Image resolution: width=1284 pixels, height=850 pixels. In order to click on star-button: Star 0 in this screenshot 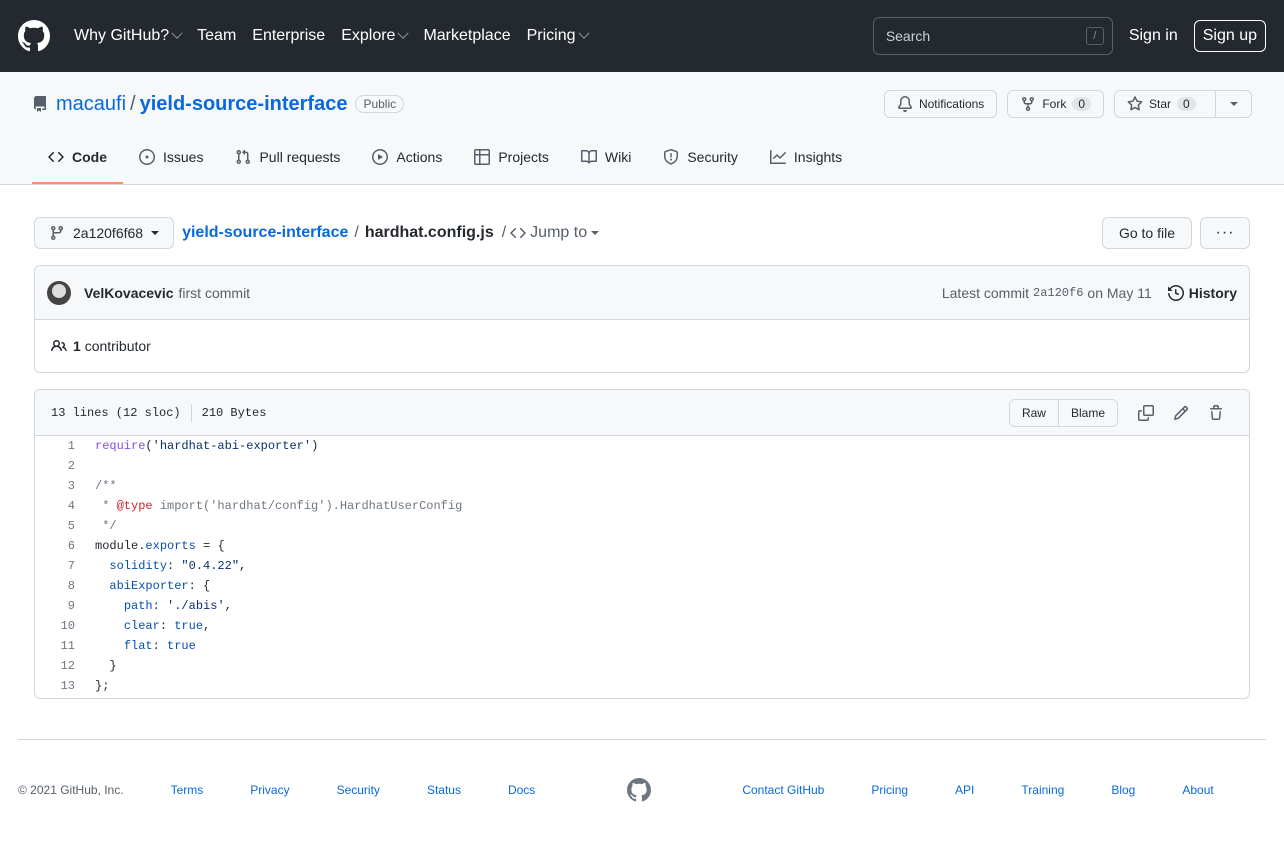, I will do `click(1165, 104)`.